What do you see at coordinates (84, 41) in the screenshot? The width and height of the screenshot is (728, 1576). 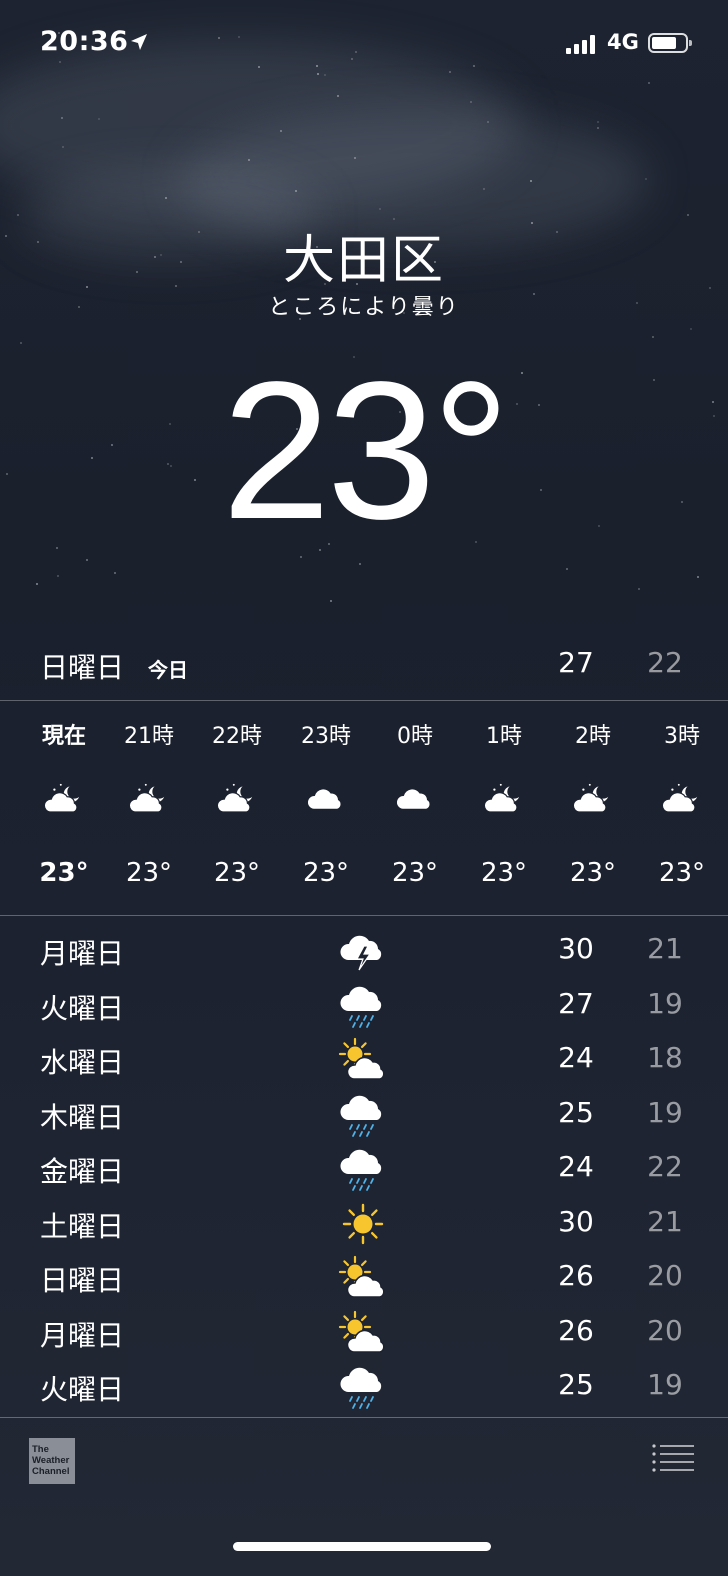 I see `status-time: 20:36` at bounding box center [84, 41].